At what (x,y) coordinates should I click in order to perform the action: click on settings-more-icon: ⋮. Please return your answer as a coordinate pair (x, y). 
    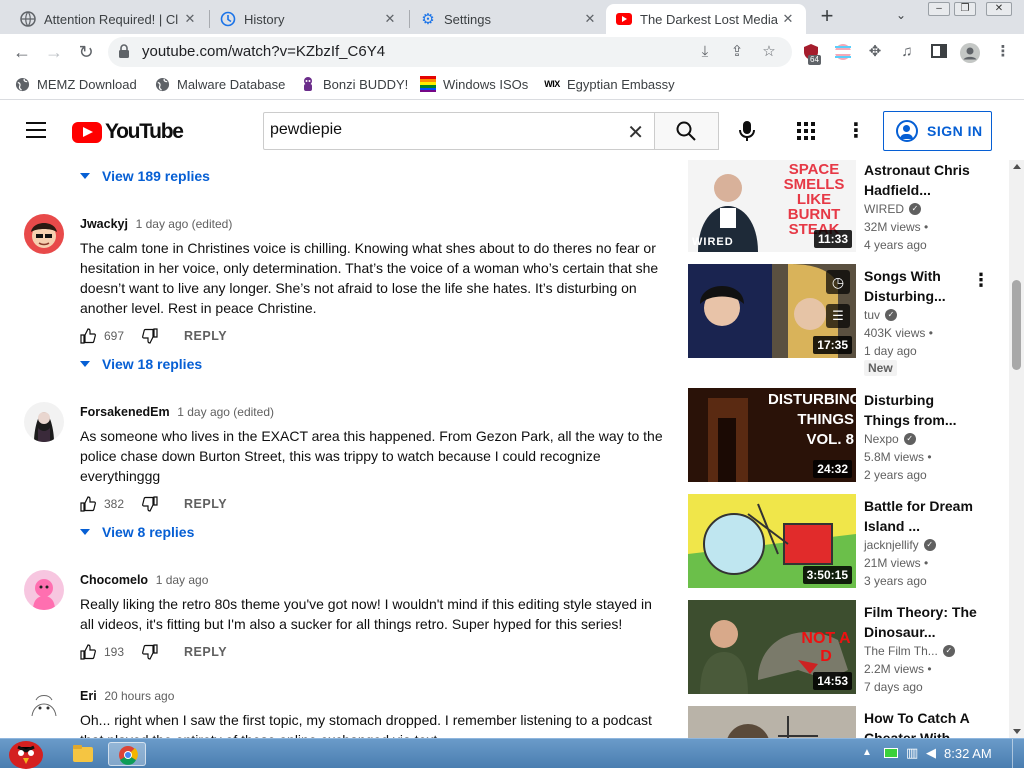
    Looking at the image, I should click on (856, 131).